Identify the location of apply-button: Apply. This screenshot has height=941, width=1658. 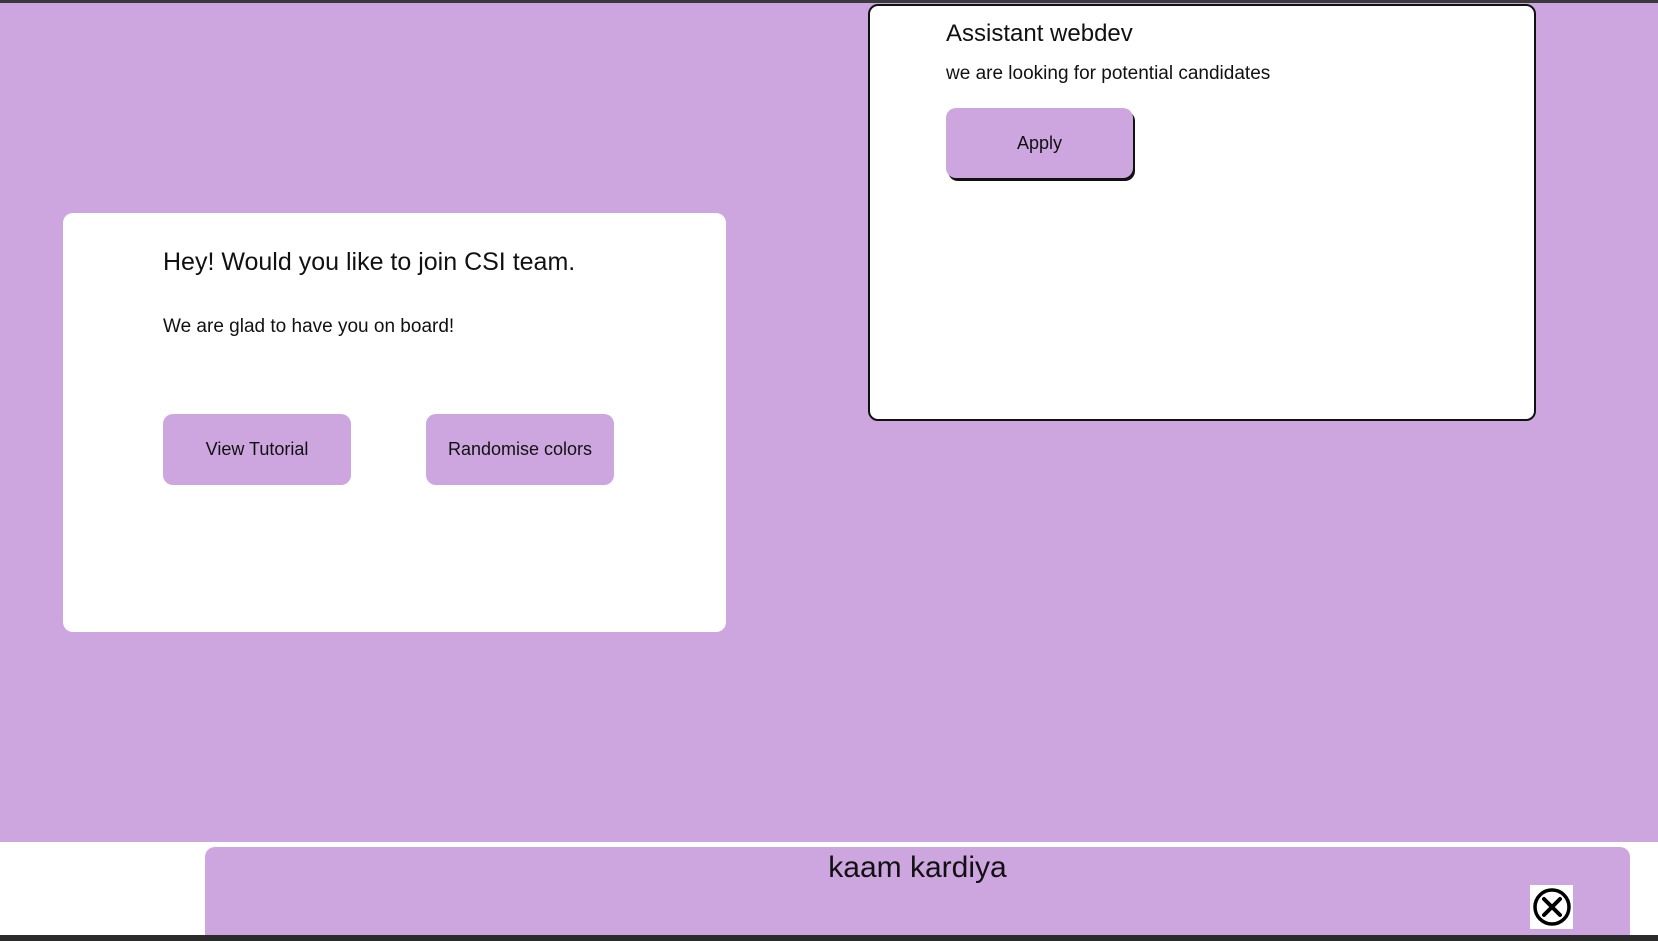
(1039, 143).